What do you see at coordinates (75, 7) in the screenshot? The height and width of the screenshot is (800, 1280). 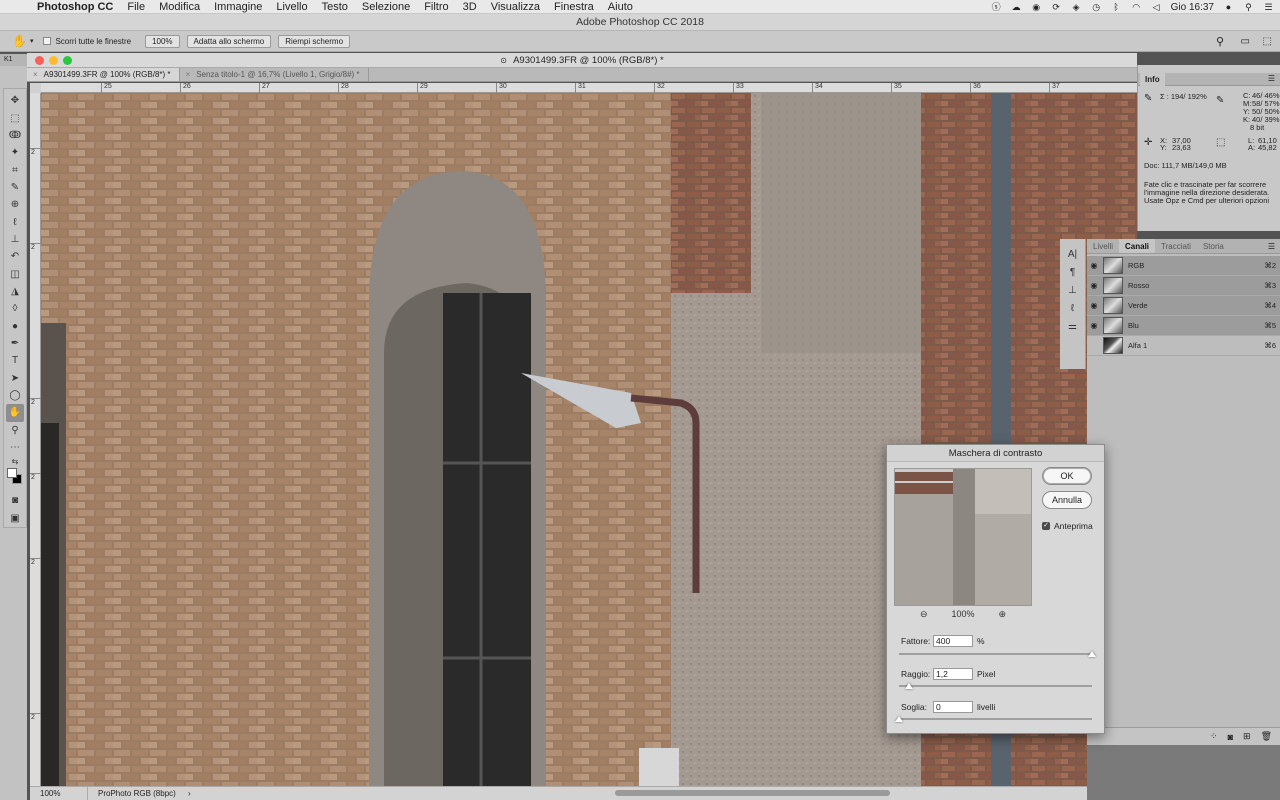 I see `menu-app: Photoshop CC` at bounding box center [75, 7].